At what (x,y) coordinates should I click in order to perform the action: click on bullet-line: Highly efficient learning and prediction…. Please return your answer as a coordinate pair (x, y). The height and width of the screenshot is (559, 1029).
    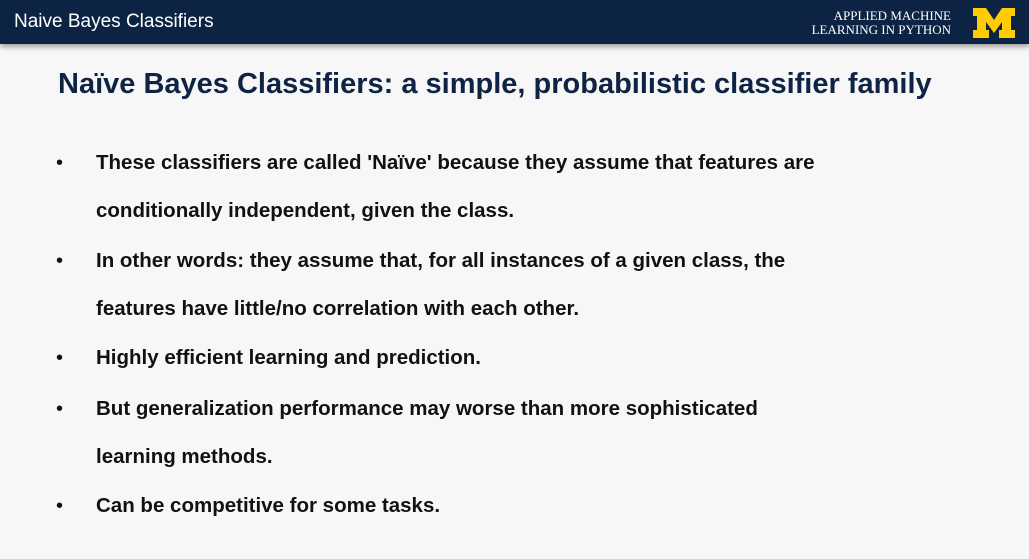
    Looking at the image, I should click on (288, 357).